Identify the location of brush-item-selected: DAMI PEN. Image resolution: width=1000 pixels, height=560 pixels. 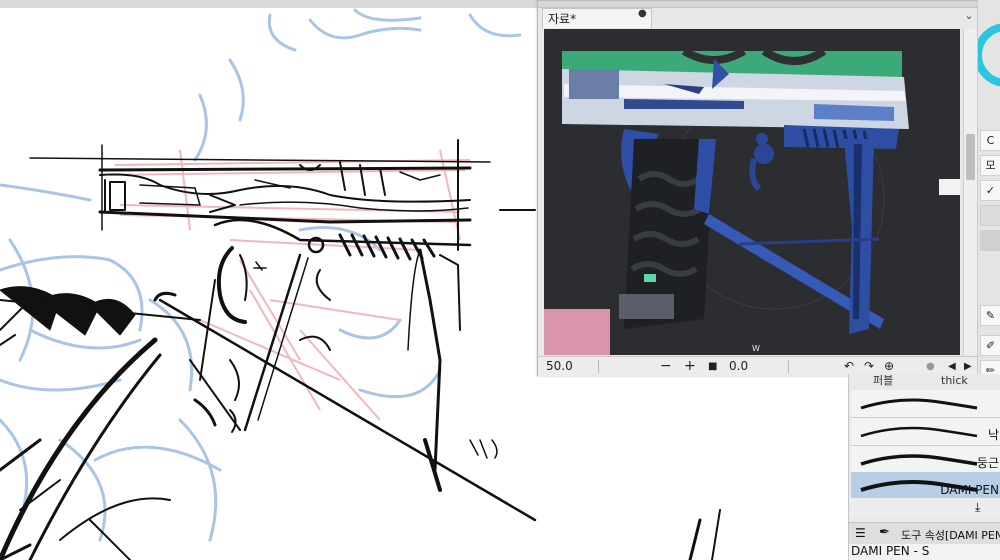
(925, 486).